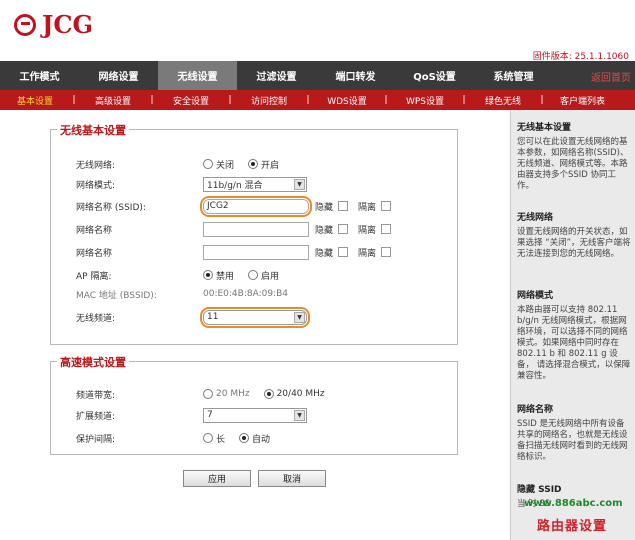 This screenshot has width=635, height=540. What do you see at coordinates (255, 184) in the screenshot?
I see `network-mode-select: 11b/g/n 混合 ▼` at bounding box center [255, 184].